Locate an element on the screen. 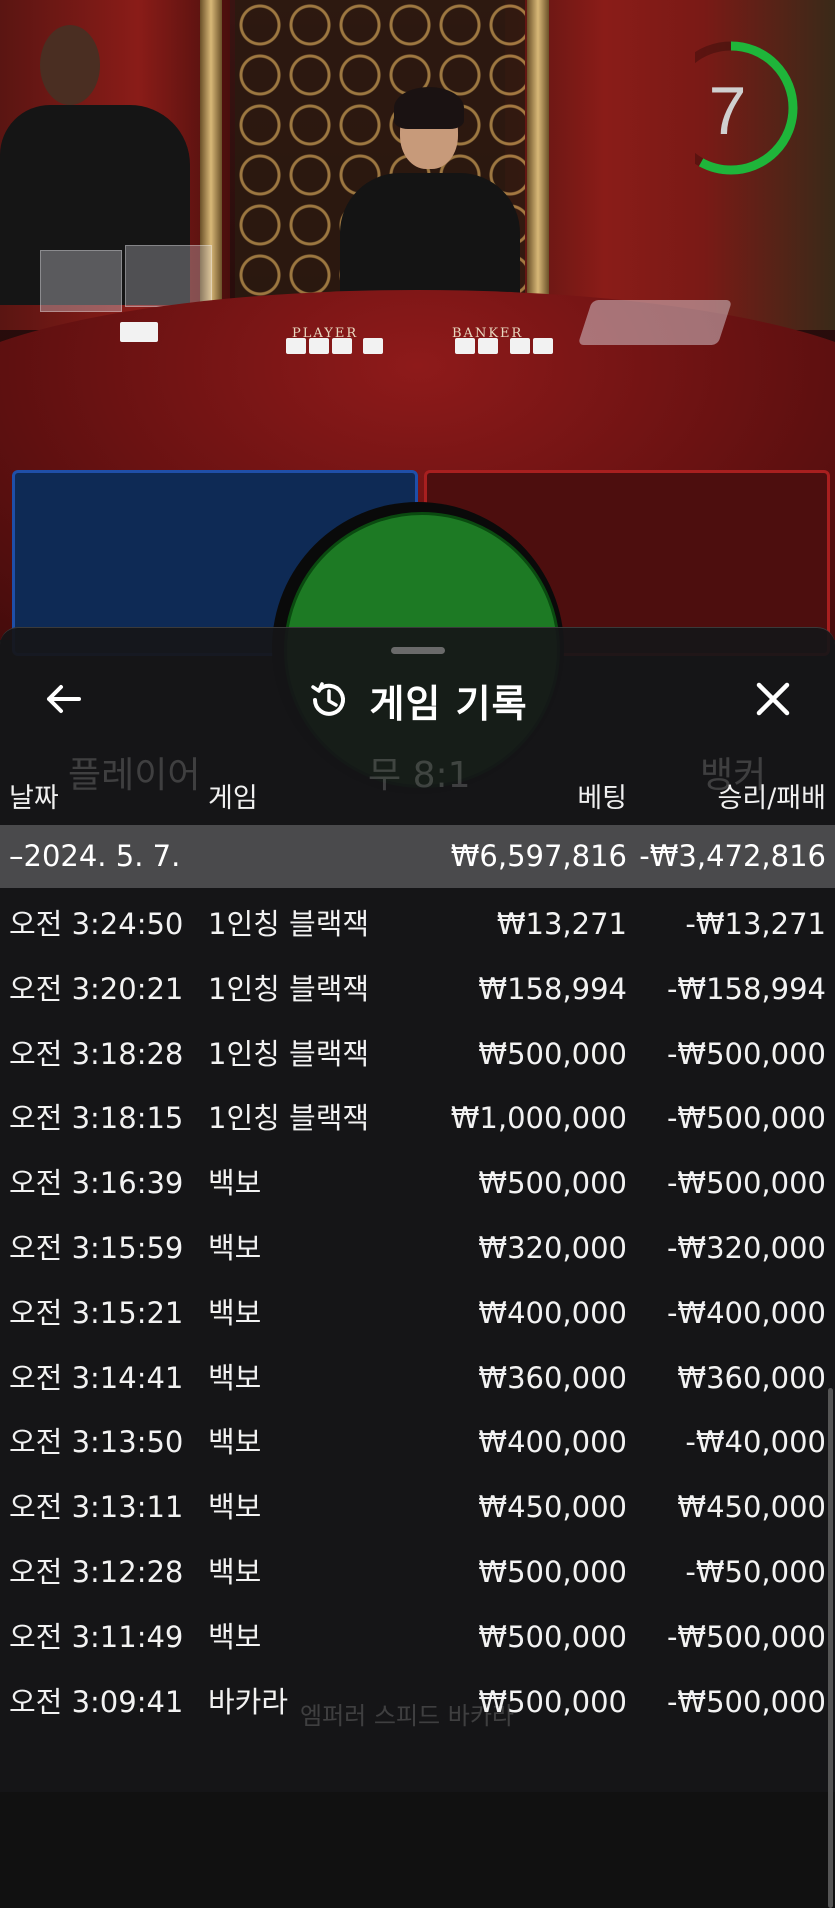  history-row-bet: ₩158,994 is located at coordinates (552, 988).